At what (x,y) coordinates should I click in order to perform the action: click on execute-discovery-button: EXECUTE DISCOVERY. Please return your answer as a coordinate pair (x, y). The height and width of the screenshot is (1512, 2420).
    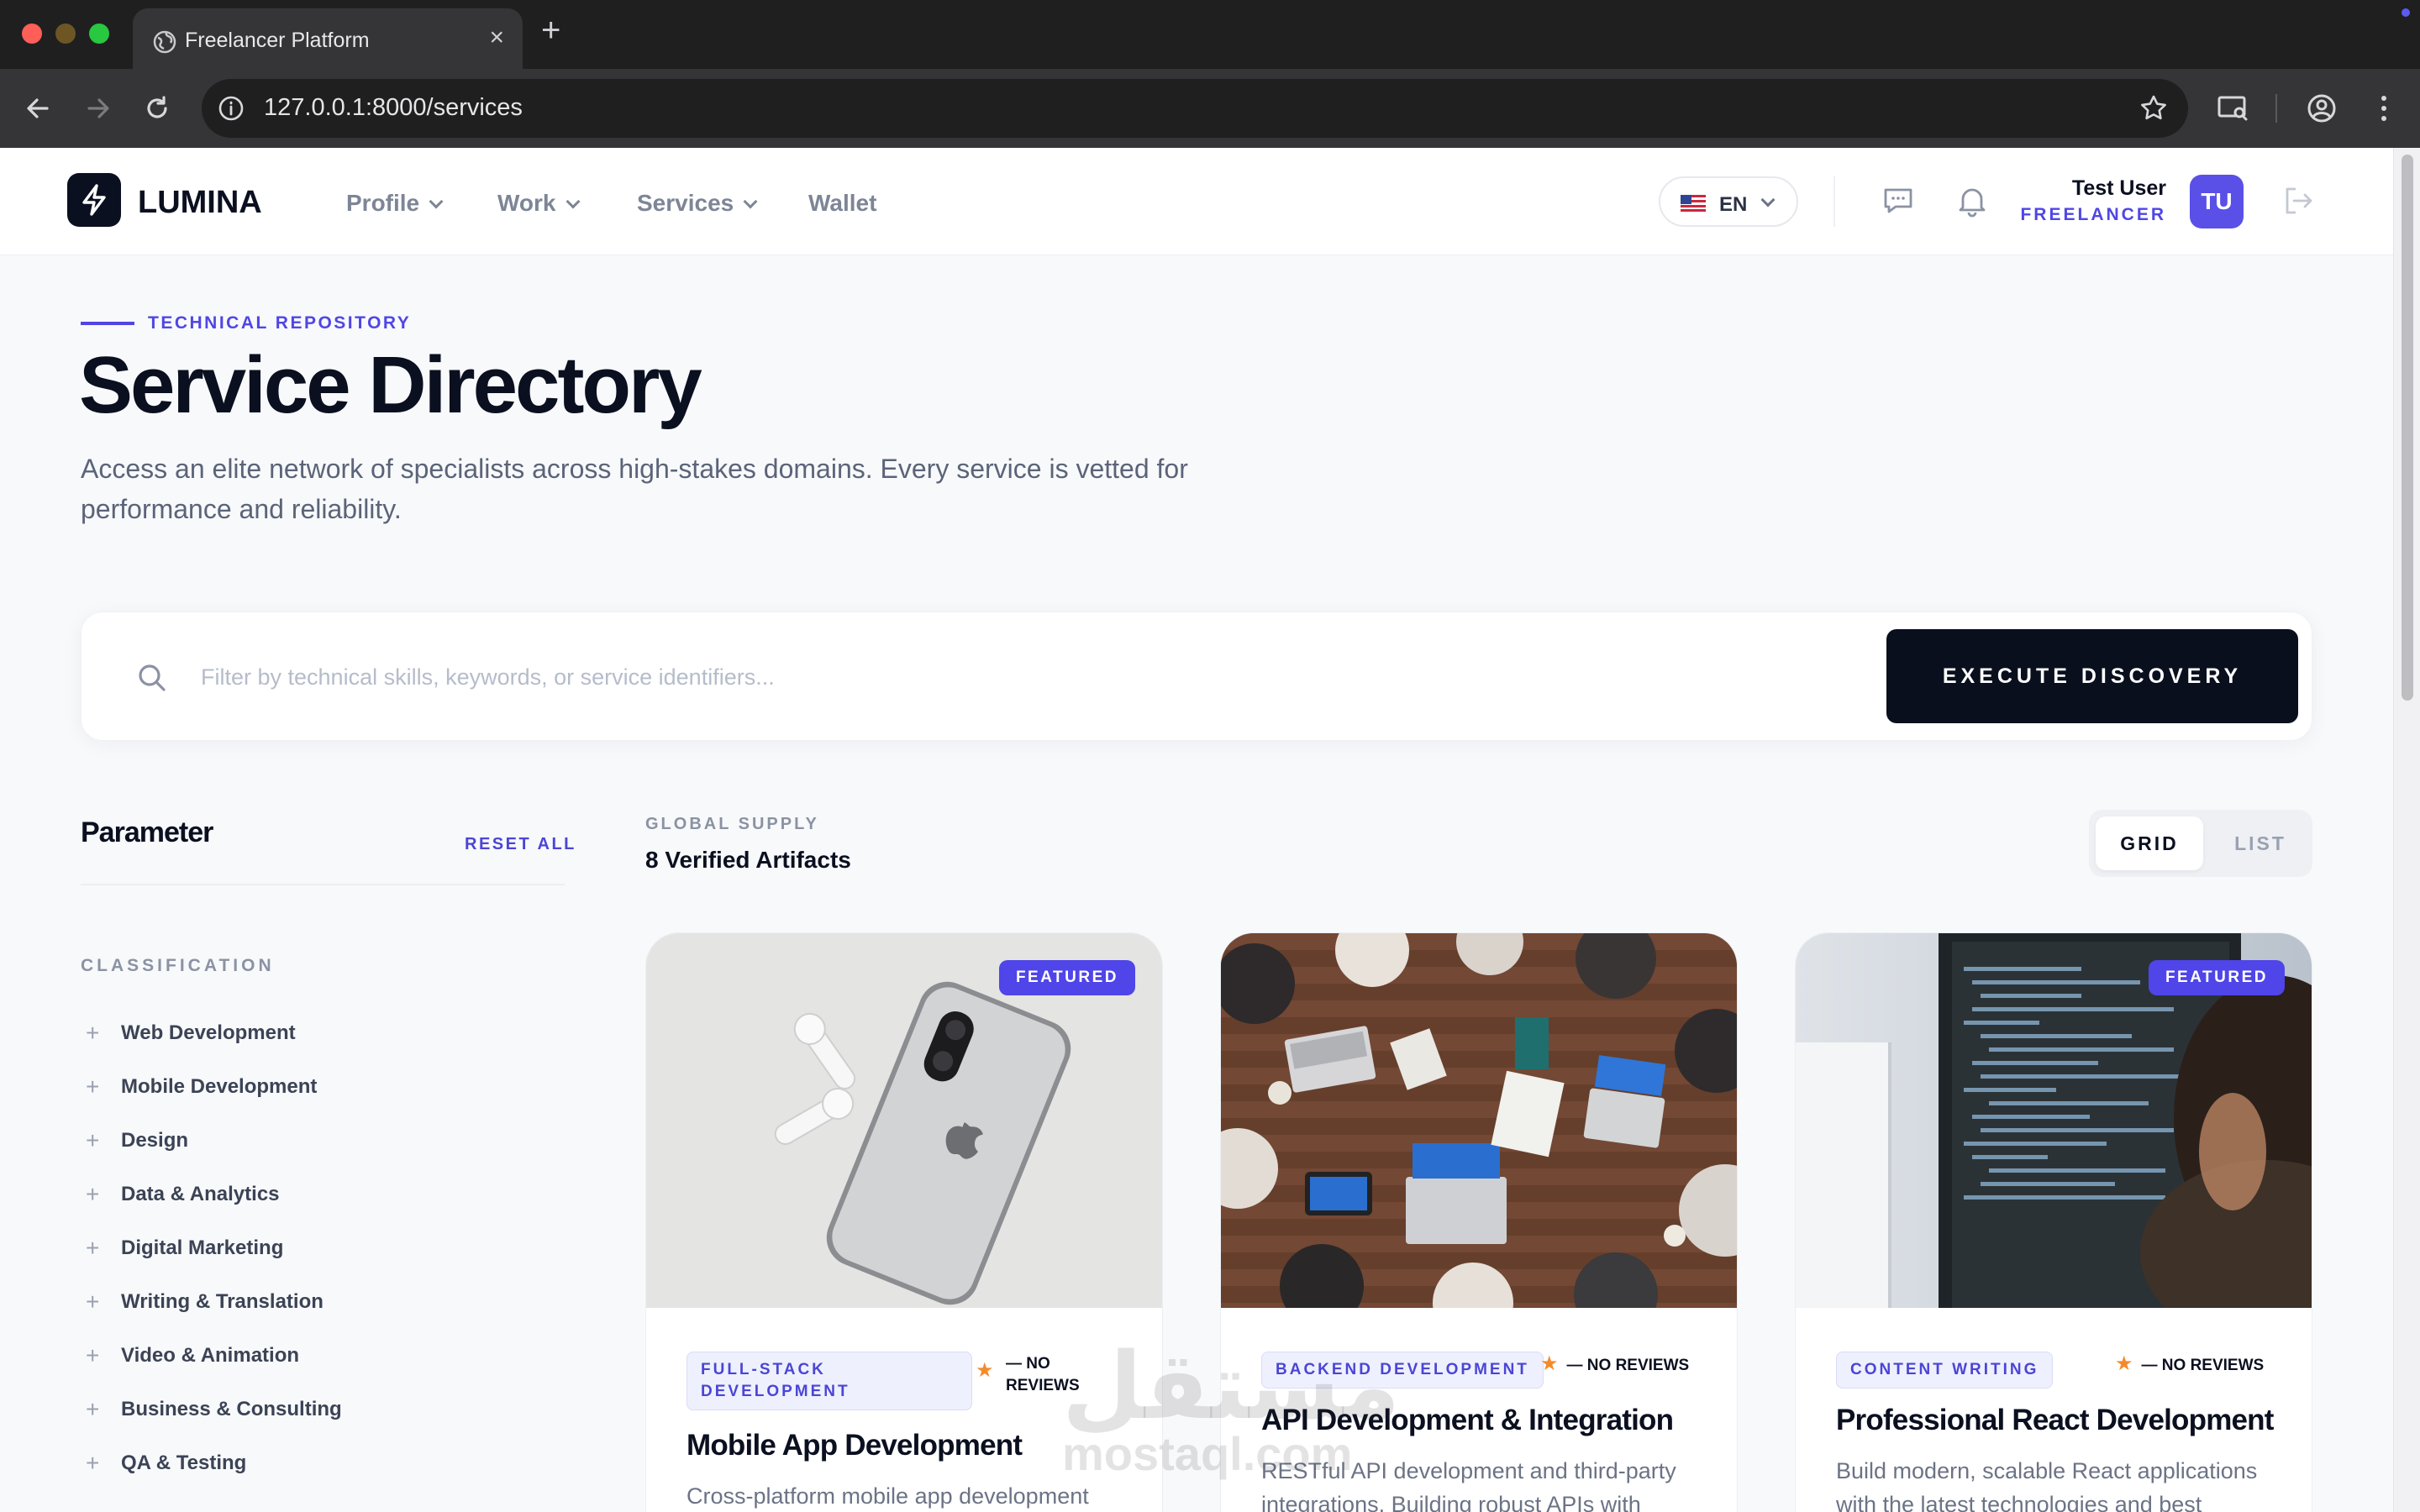
    Looking at the image, I should click on (2092, 676).